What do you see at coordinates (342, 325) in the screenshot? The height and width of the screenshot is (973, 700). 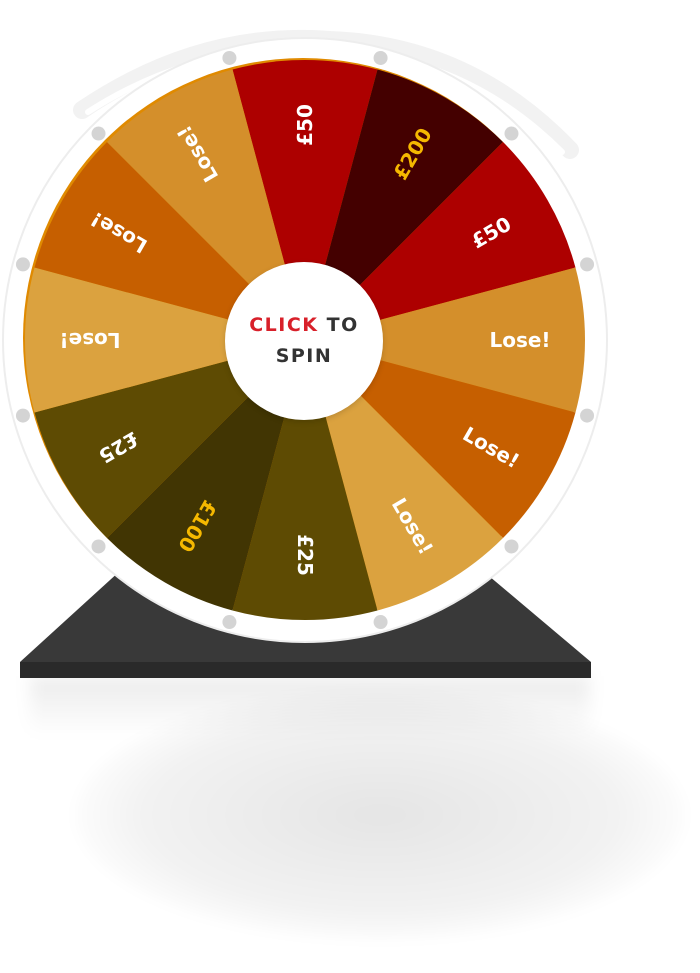 I see `spin-to-word: TO` at bounding box center [342, 325].